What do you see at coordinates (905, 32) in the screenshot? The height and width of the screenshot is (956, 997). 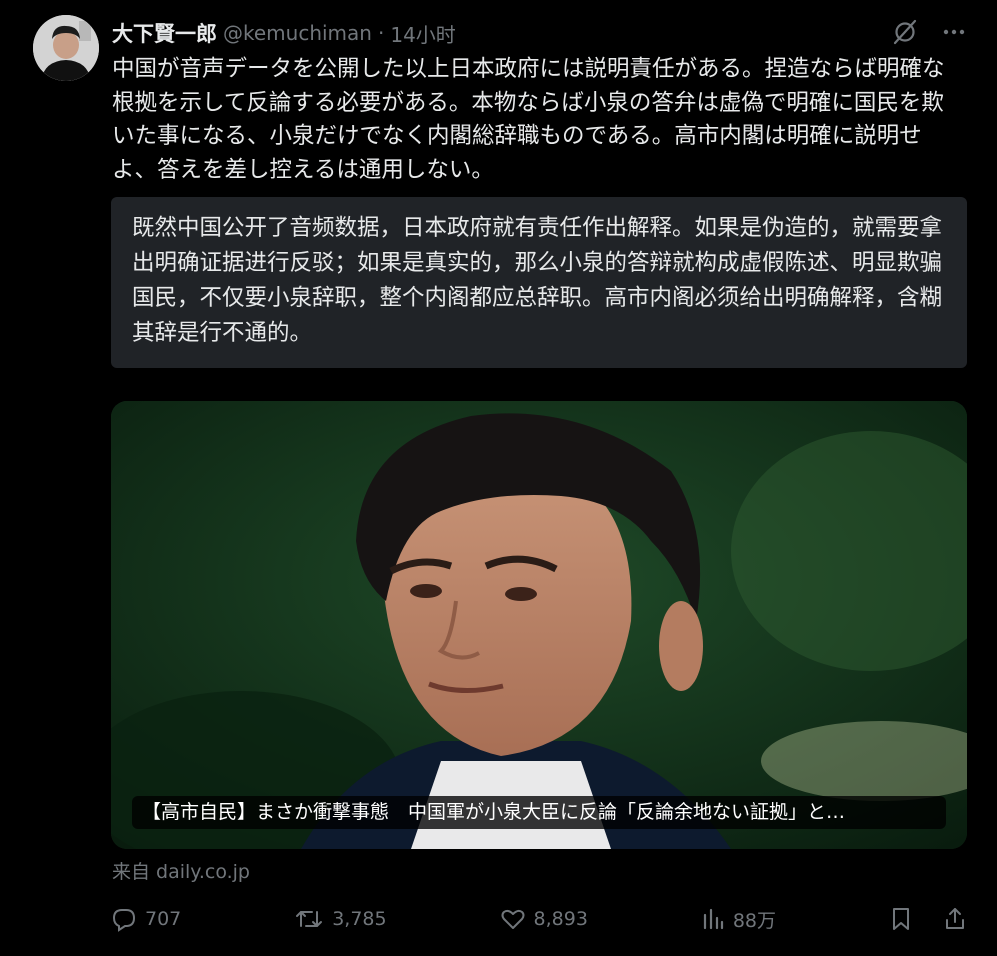 I see `grok-icon` at bounding box center [905, 32].